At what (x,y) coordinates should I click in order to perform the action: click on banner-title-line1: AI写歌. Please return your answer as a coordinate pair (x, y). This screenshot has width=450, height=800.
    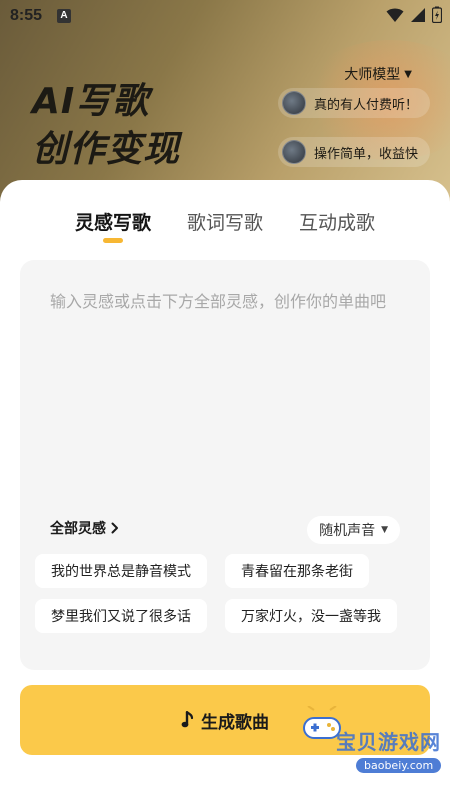
    Looking at the image, I should click on (91, 101).